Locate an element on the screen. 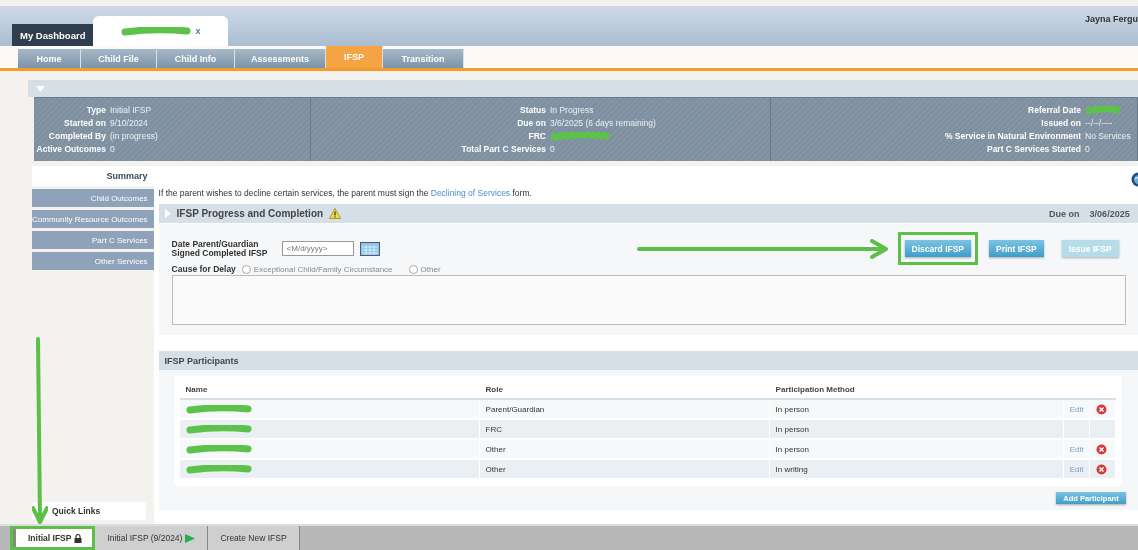  section-header: IFSP Progress and Completion Due on 3/06/2025 is located at coordinates (648, 213).